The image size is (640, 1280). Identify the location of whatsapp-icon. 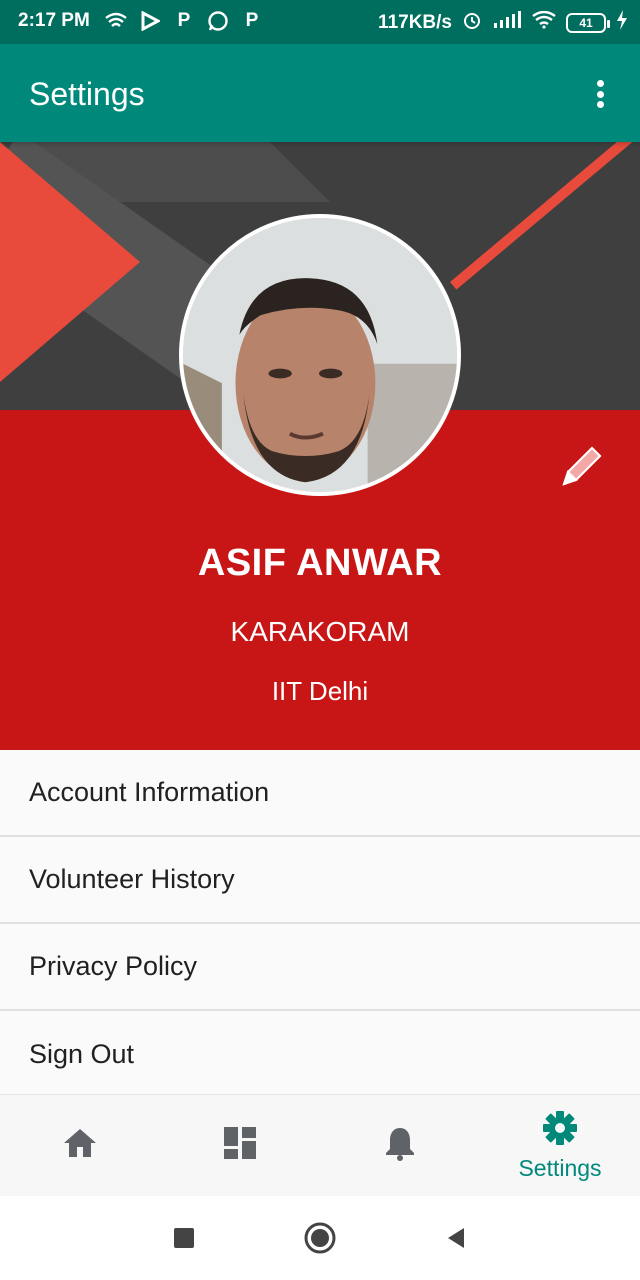
(218, 21).